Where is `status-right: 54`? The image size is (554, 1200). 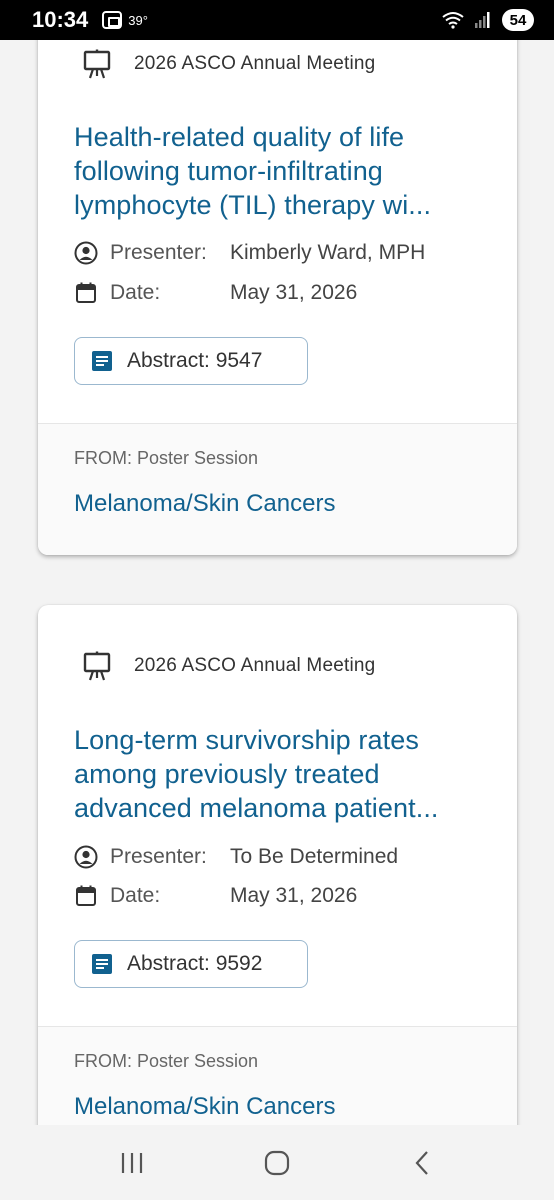 status-right: 54 is located at coordinates (488, 20).